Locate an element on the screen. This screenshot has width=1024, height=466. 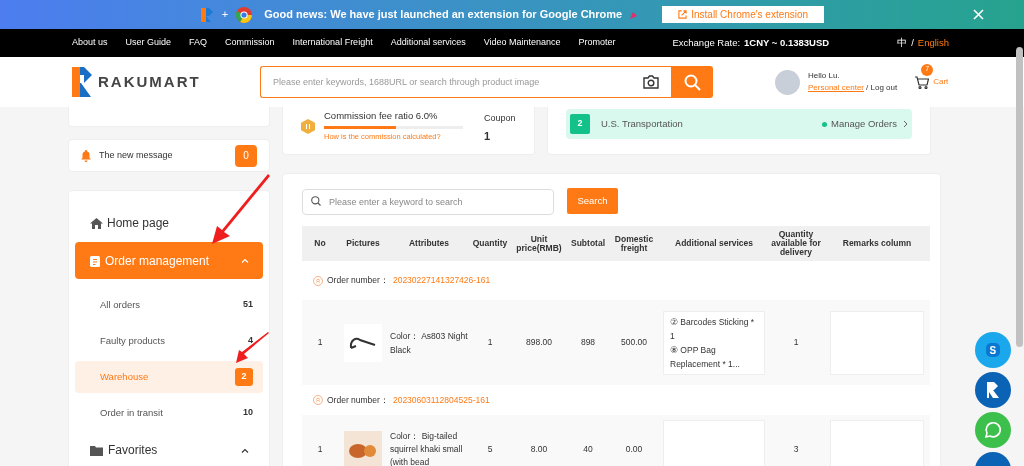
table-cell-text: 0.00 is located at coordinates (634, 449).